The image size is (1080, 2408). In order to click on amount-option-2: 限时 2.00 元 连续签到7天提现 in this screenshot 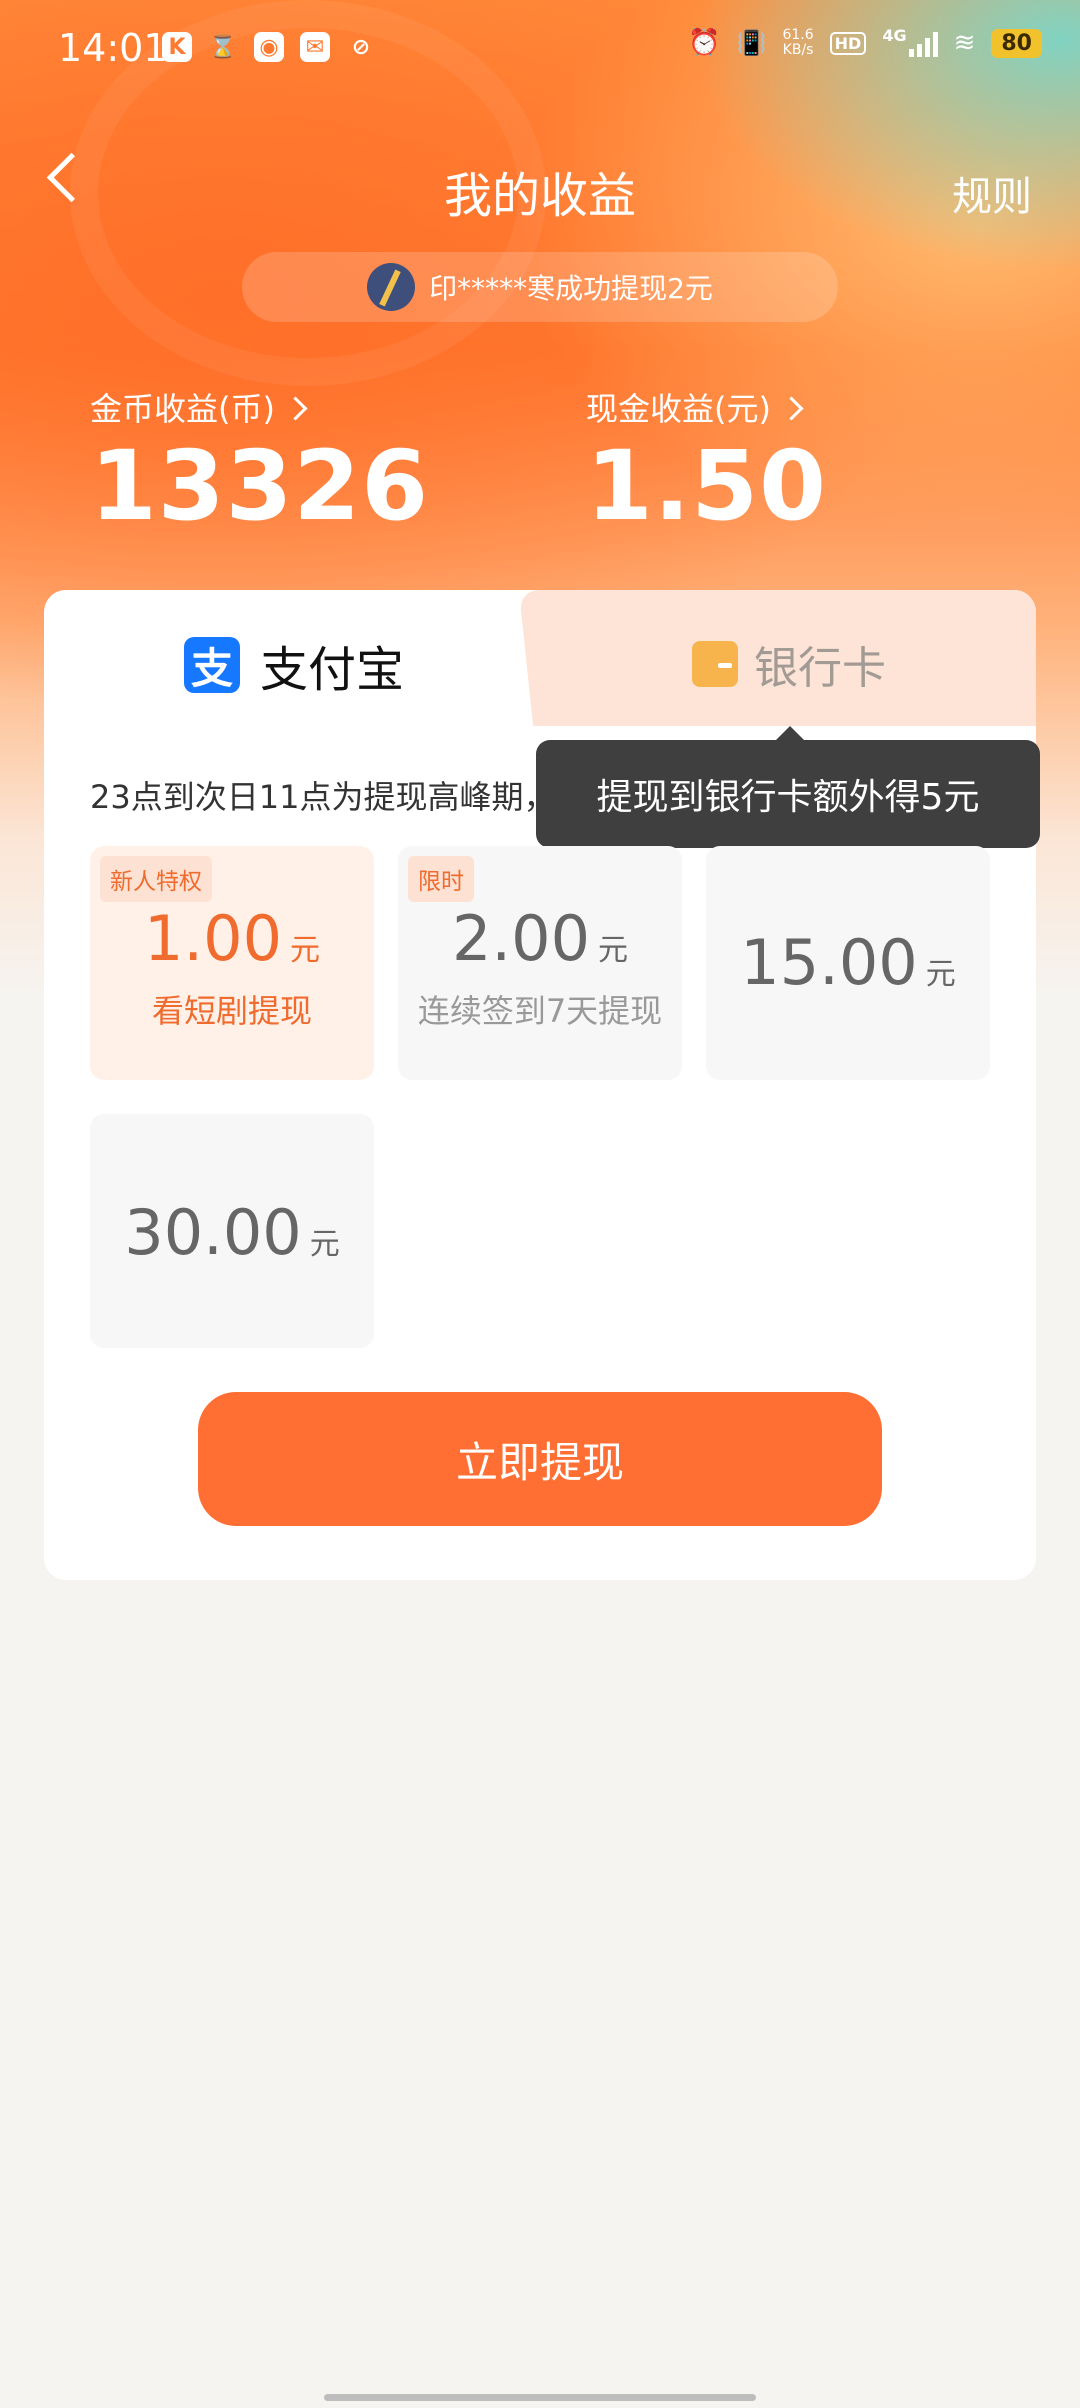, I will do `click(540, 963)`.